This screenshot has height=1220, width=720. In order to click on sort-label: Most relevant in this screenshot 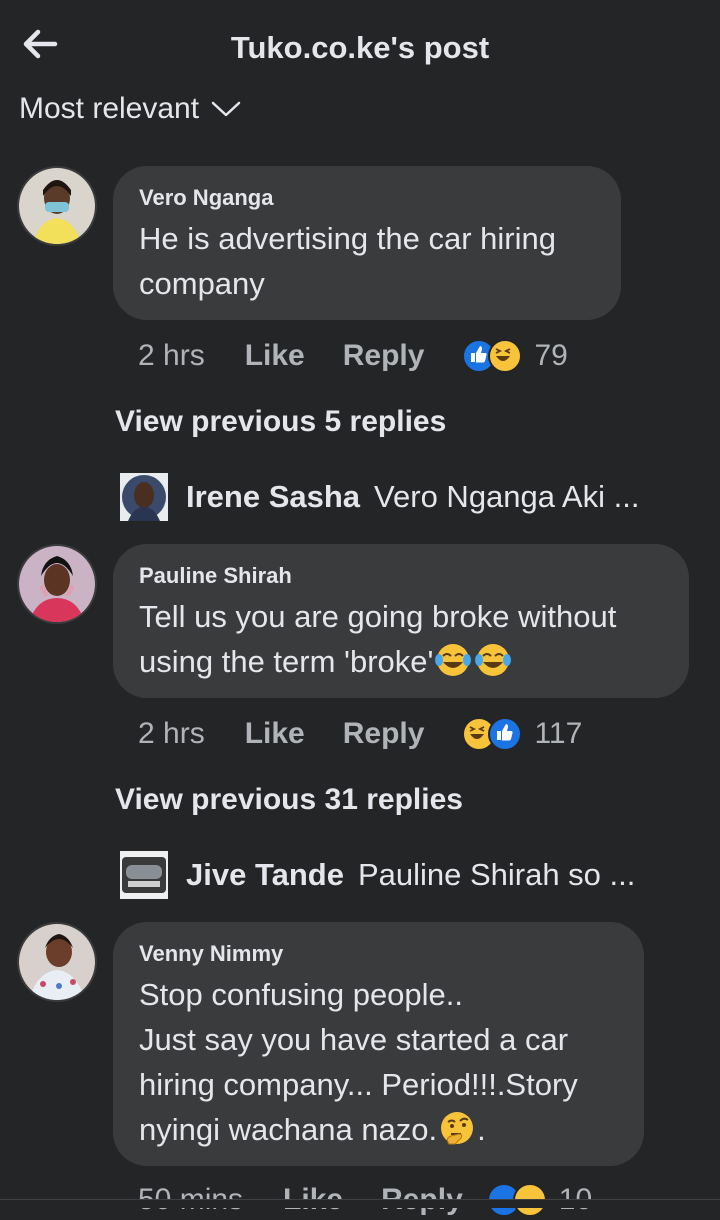, I will do `click(109, 108)`.